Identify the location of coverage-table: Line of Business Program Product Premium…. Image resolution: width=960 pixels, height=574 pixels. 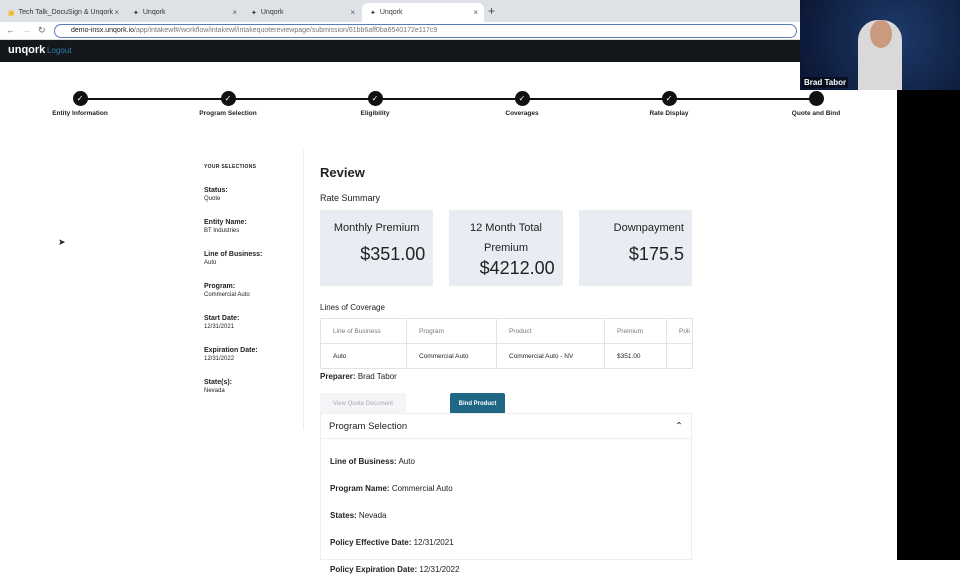
(506, 343).